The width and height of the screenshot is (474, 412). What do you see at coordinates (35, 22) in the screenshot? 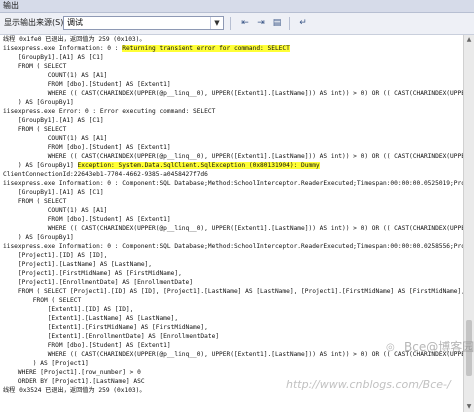
I see `source-label: 显示输出来源(S):` at bounding box center [35, 22].